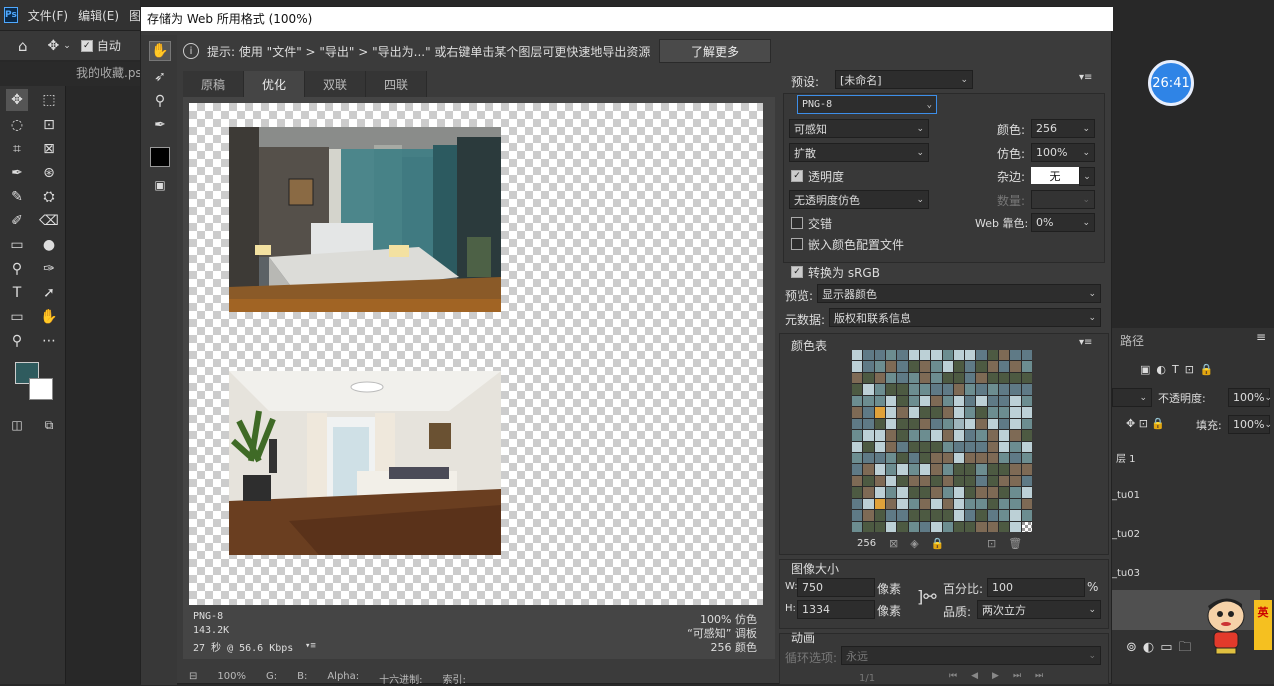 Image resolution: width=1274 pixels, height=686 pixels. What do you see at coordinates (49, 173) in the screenshot?
I see `healing-tool-icon: ⊛` at bounding box center [49, 173].